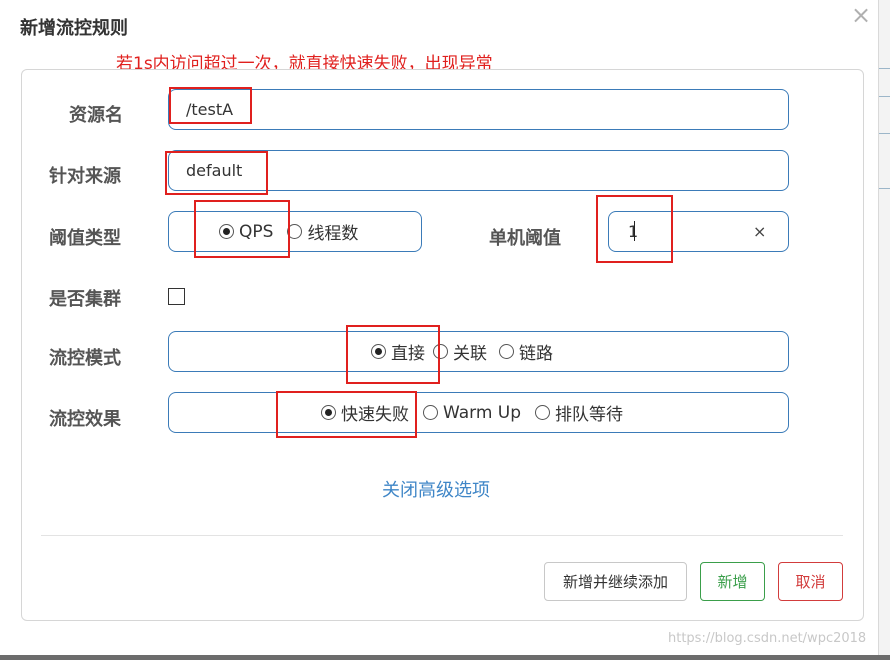  Describe the element at coordinates (478, 109) in the screenshot. I see `resource-input: /testA` at that location.